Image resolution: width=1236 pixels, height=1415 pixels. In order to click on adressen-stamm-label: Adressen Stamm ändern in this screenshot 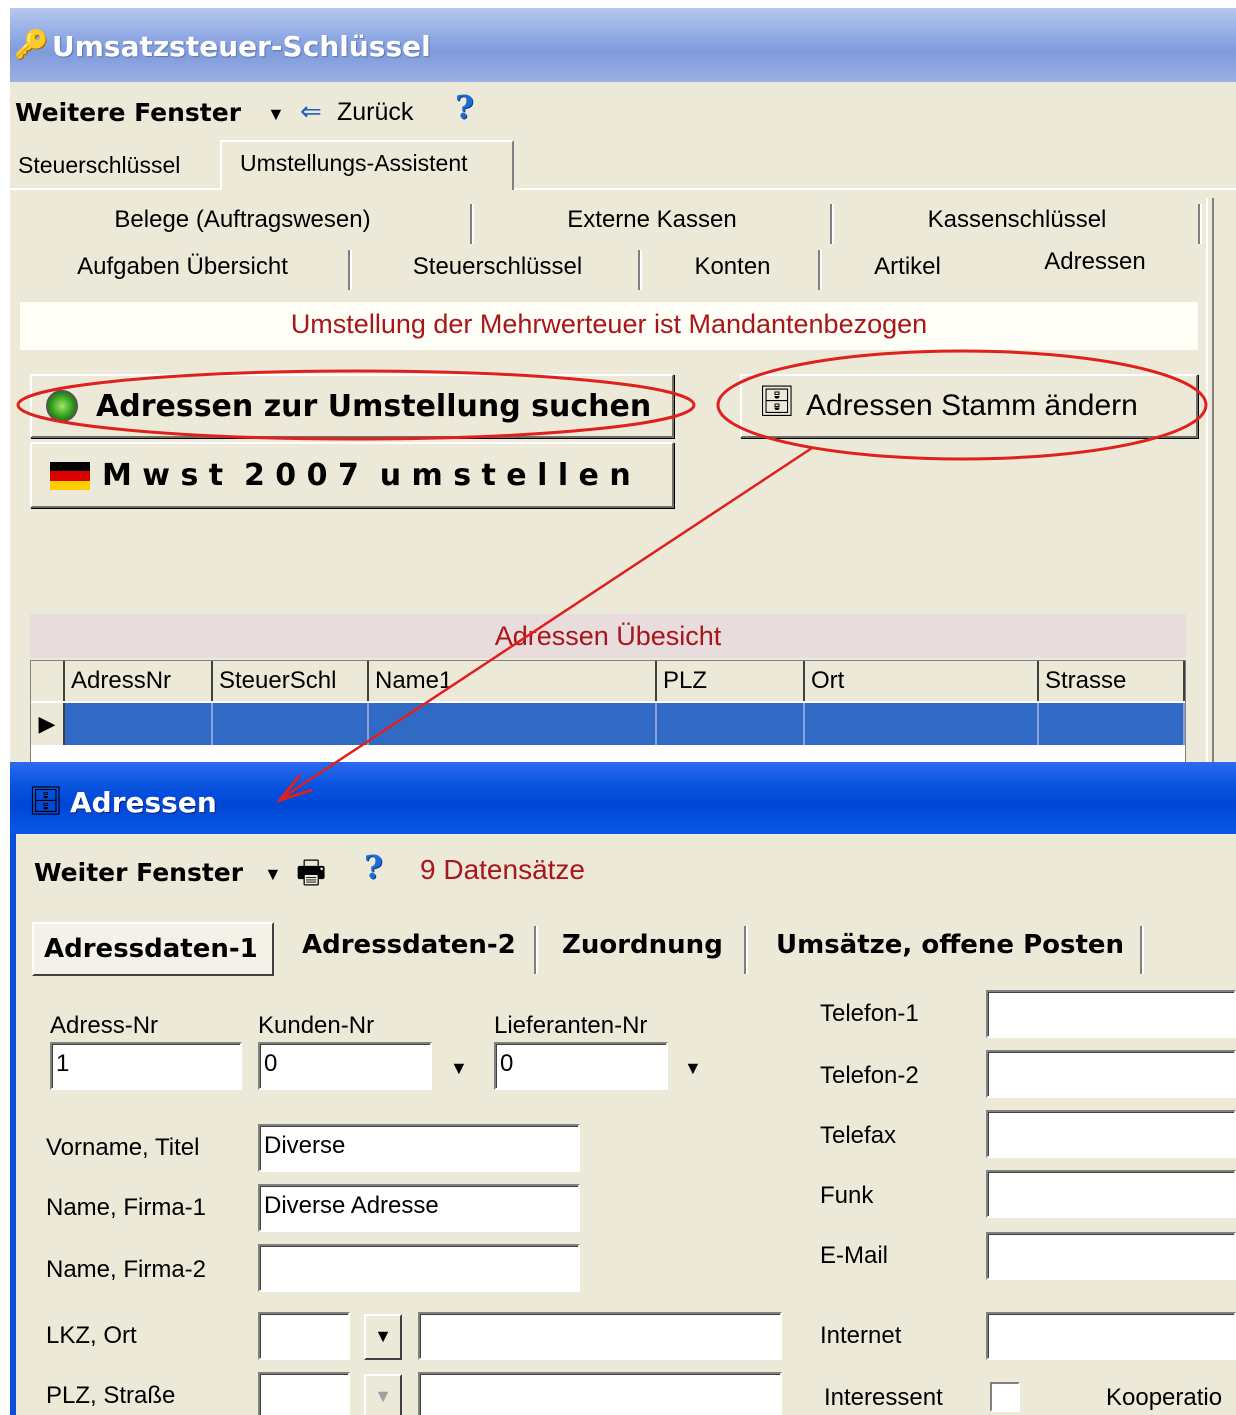, I will do `click(972, 405)`.